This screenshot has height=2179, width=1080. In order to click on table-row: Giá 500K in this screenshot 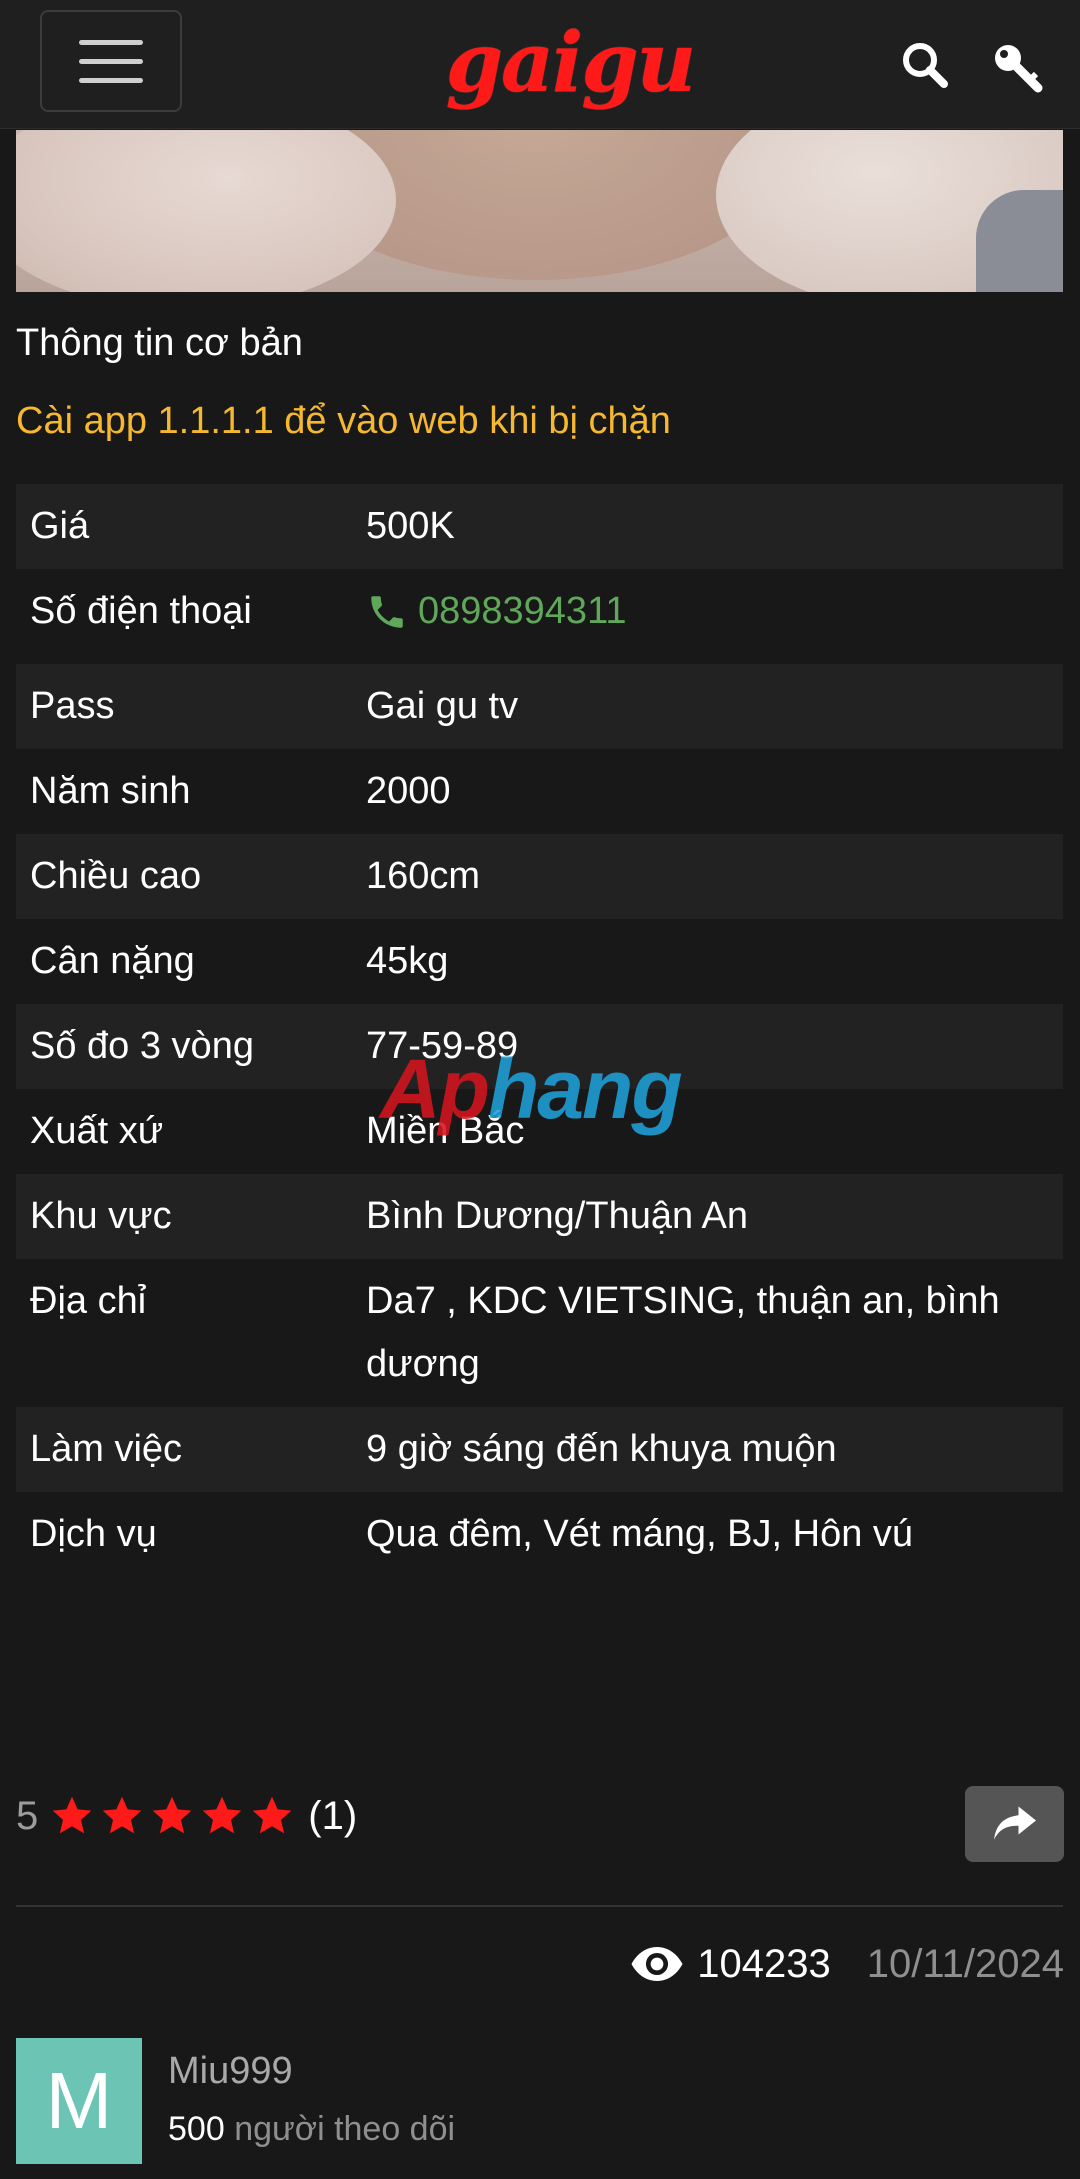, I will do `click(539, 526)`.